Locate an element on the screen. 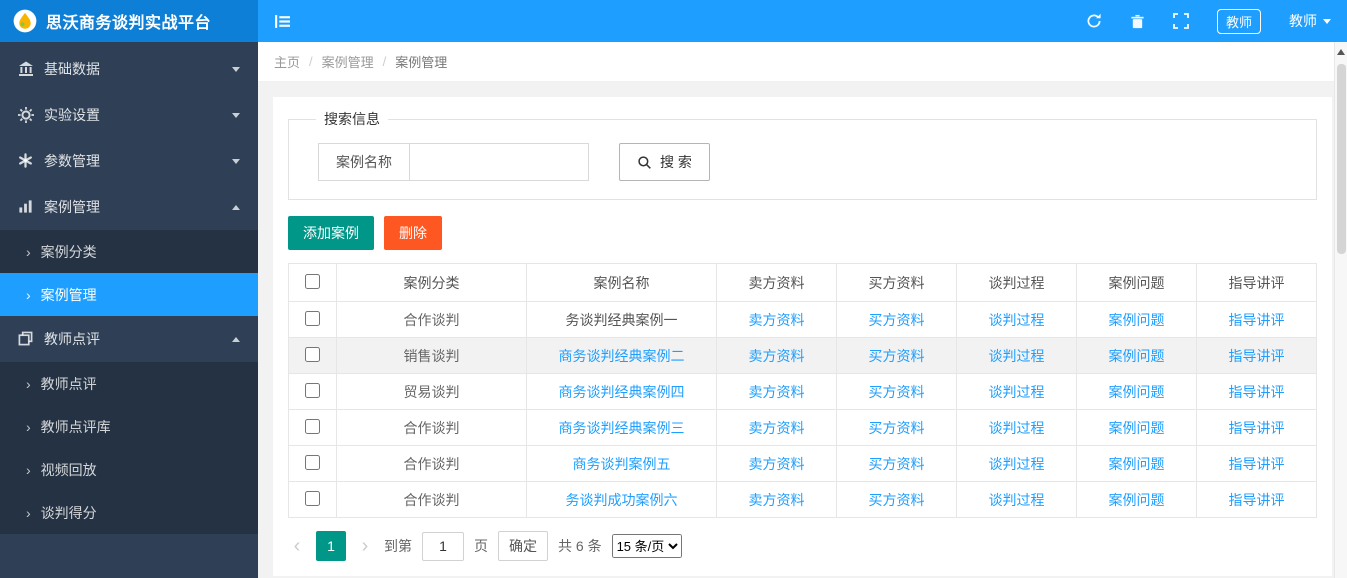  search-panel: 搜索信息 案例名称 搜 索 is located at coordinates (802, 154).